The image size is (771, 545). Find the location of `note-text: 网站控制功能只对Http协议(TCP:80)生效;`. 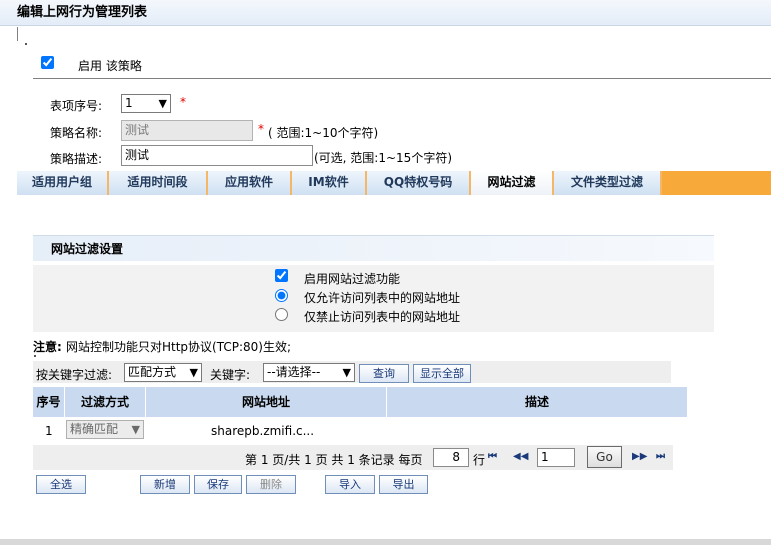

note-text: 网站控制功能只对Http协议(TCP:80)生效; is located at coordinates (179, 347).